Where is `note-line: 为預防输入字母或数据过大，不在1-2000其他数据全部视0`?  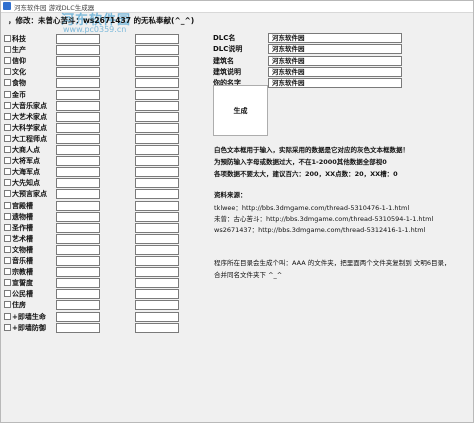
note-line: 为預防输入字母或数据过大，不在1-2000其他数据全部视0 is located at coordinates (300, 162).